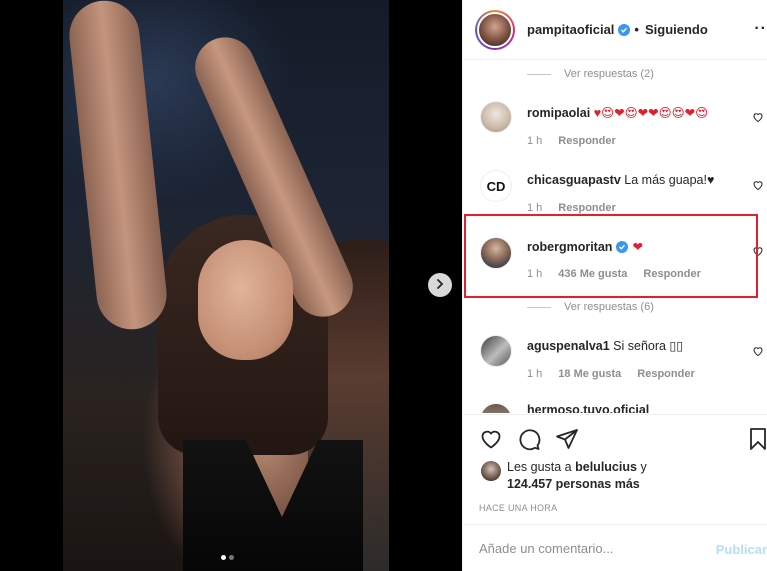  I want to click on comment-likes: 436 Me gusta, so click(592, 274).